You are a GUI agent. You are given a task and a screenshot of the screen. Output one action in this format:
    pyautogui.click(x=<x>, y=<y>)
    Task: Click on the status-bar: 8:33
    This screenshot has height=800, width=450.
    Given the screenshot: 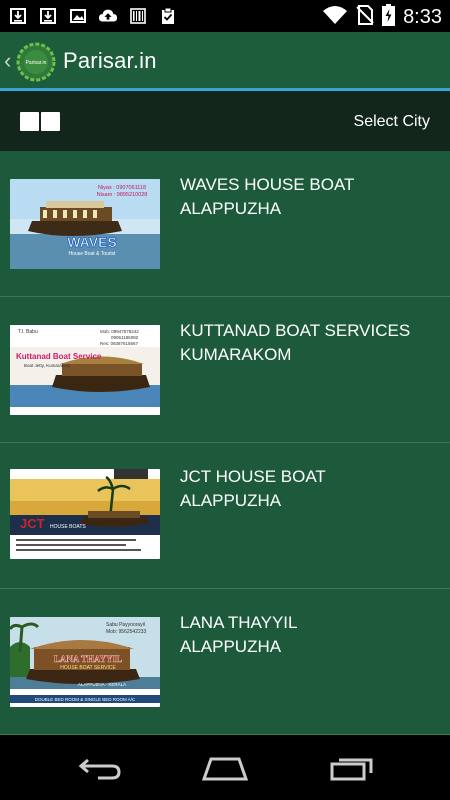 What is the action you would take?
    pyautogui.click(x=225, y=16)
    